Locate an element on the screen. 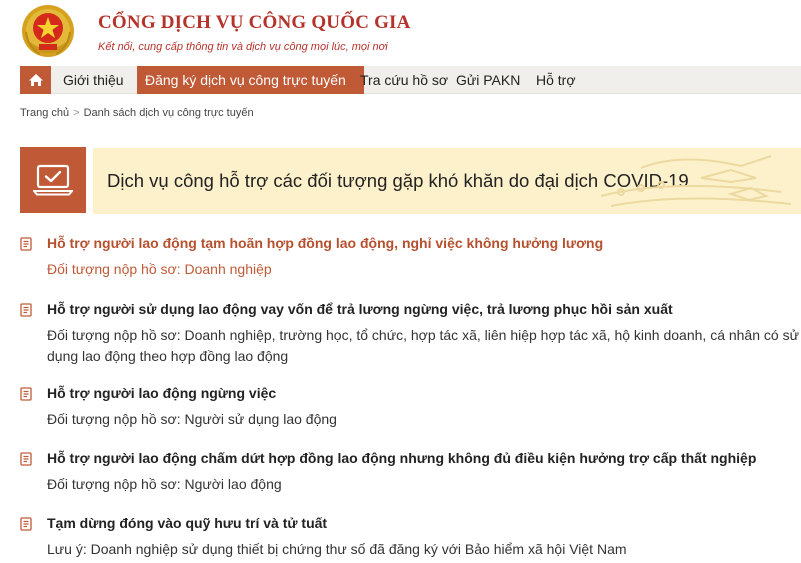  service-title: Hỗ trợ người lao động ngừng việc is located at coordinates (161, 393).